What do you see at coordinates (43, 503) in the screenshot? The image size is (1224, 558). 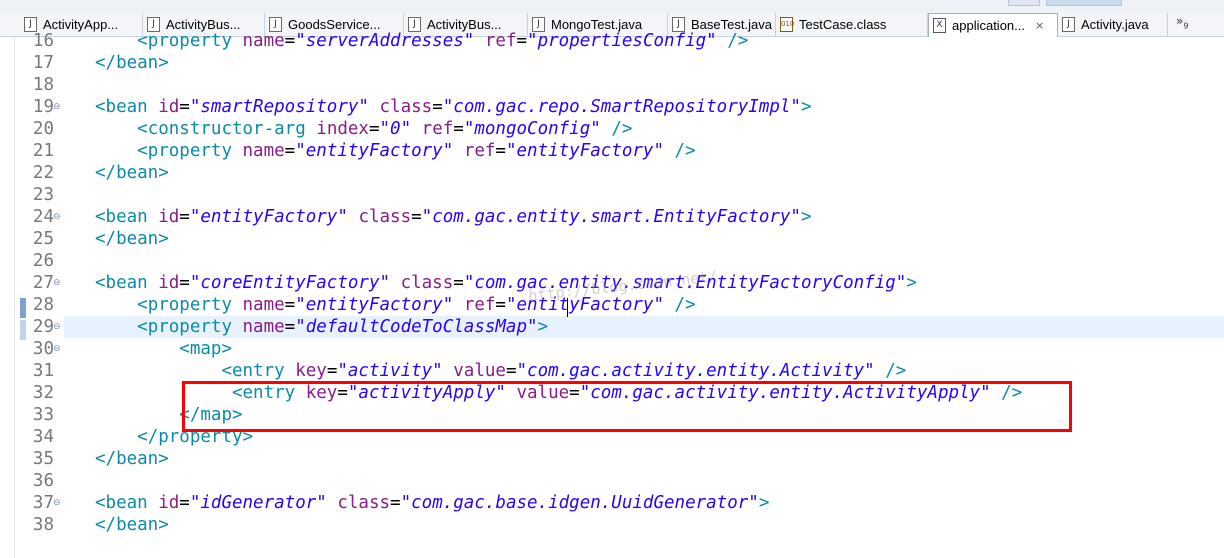 I see `line-number: 37` at bounding box center [43, 503].